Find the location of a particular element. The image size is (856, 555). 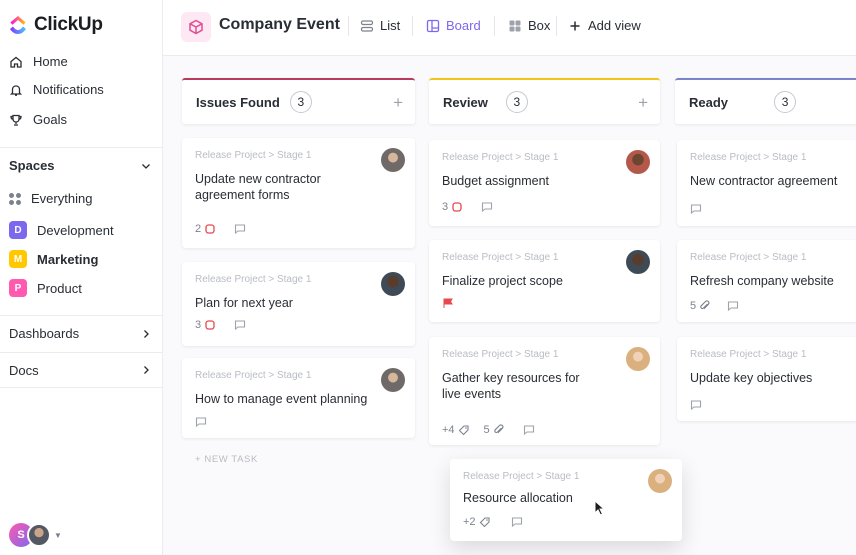

subtask-icon is located at coordinates (457, 207).